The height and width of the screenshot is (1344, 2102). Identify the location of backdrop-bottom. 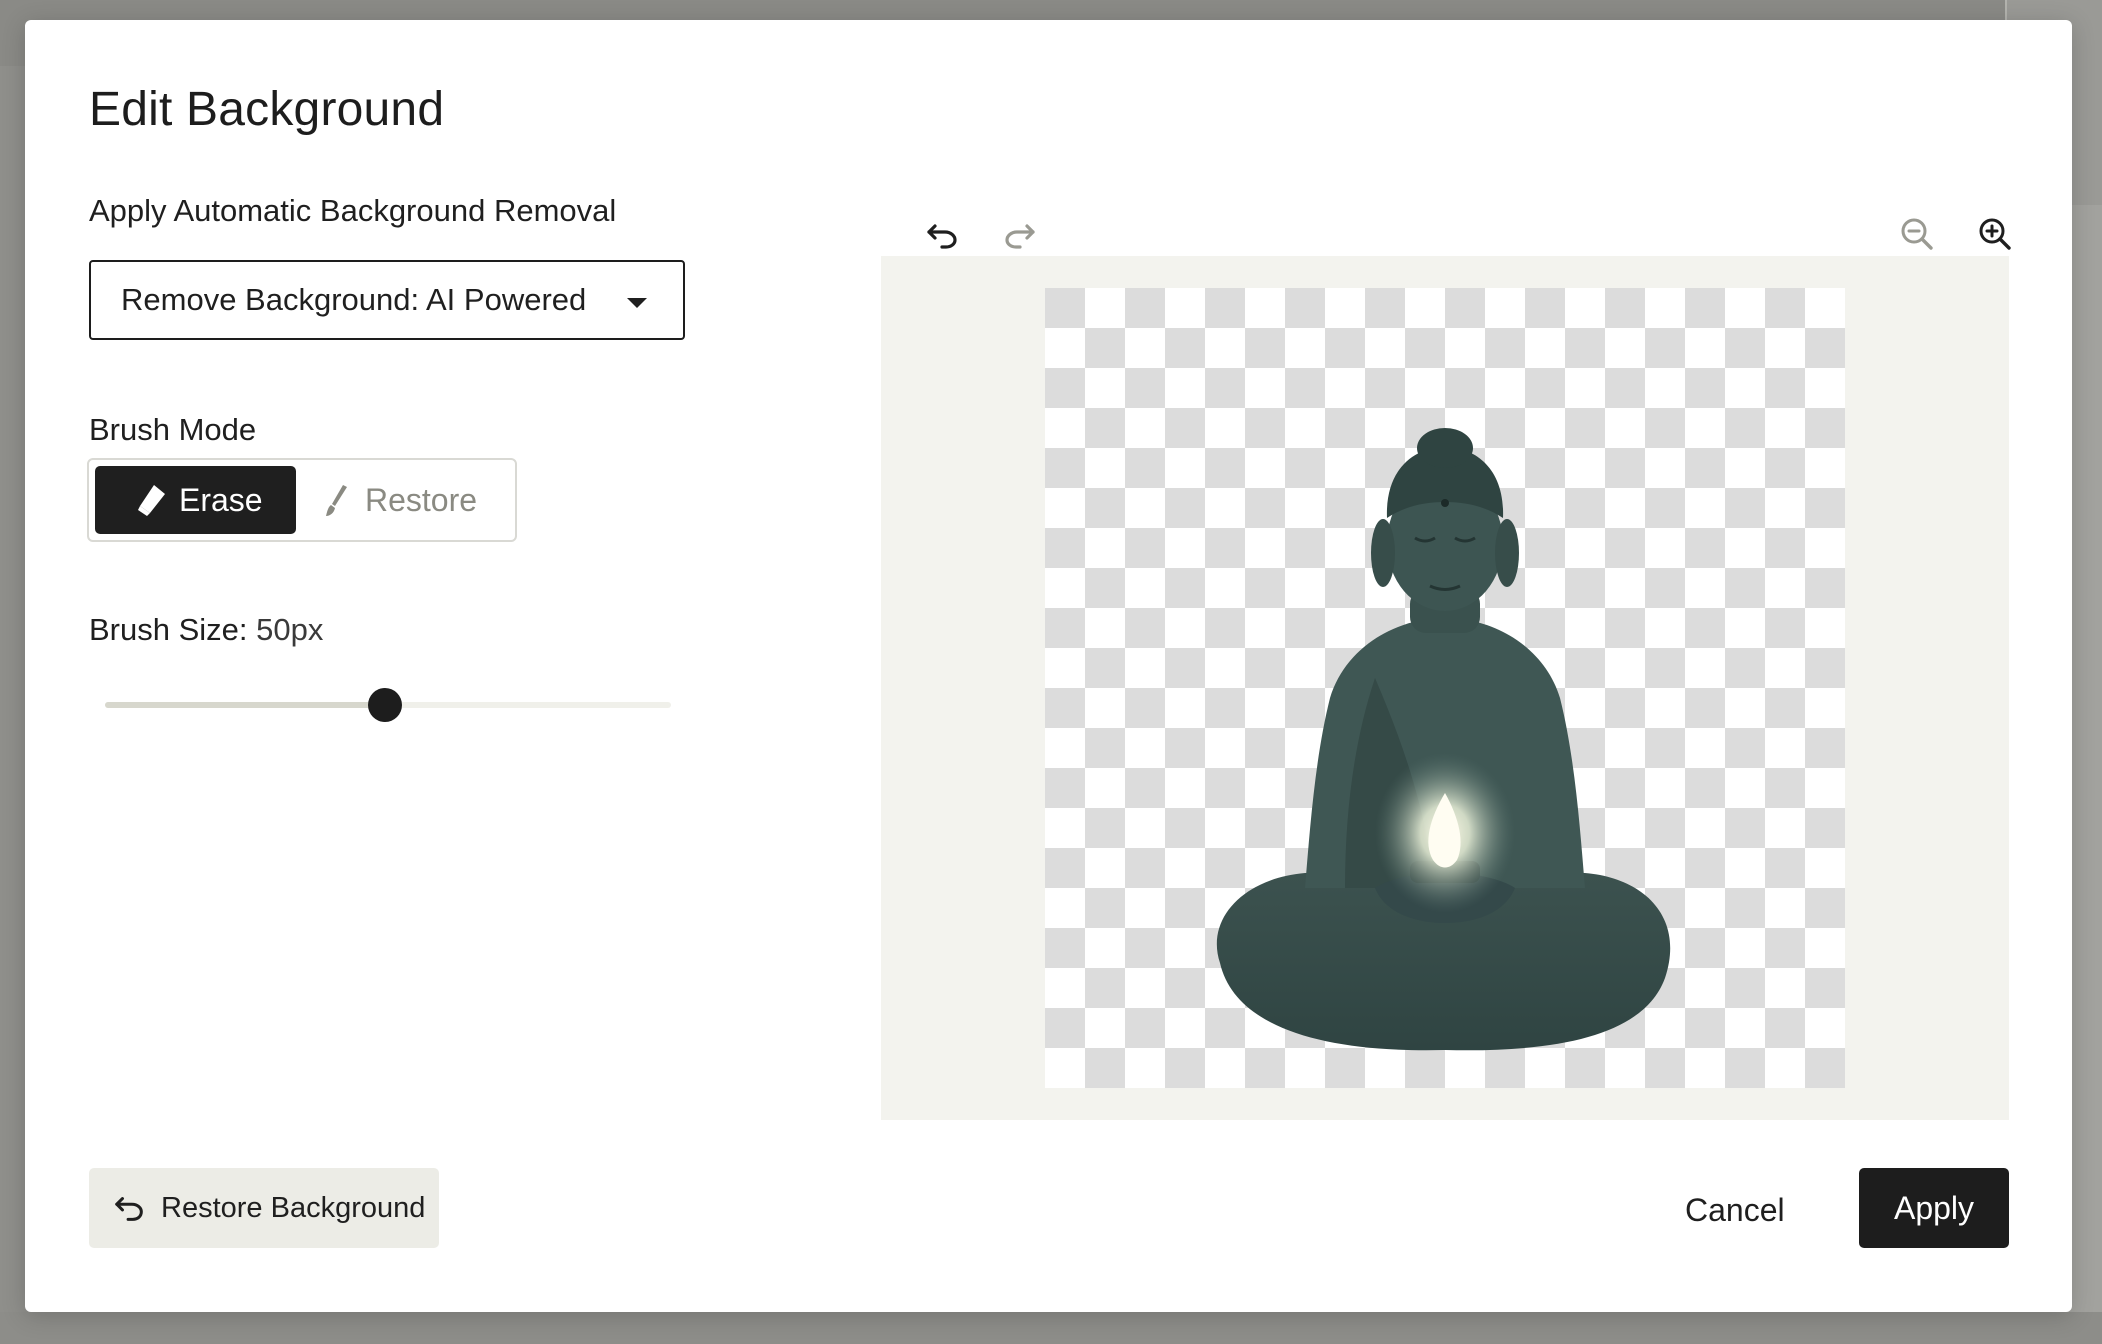
(1051, 1328).